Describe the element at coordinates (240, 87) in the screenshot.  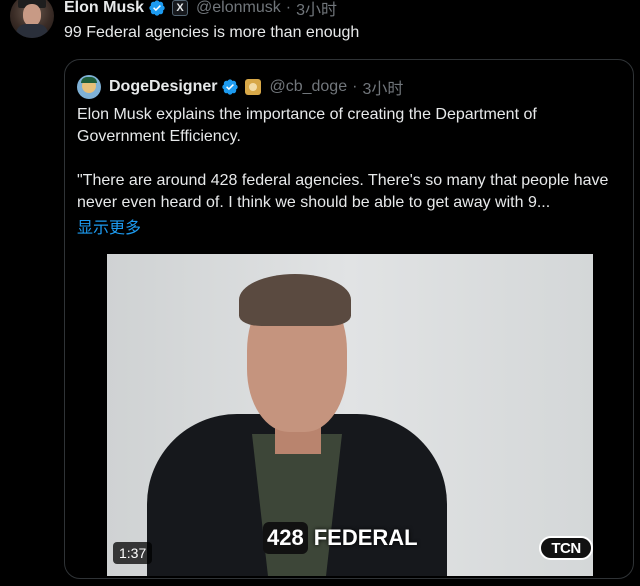
I see `quoted-post-header: DogeDesigner @cb_doge · 3小时` at that location.